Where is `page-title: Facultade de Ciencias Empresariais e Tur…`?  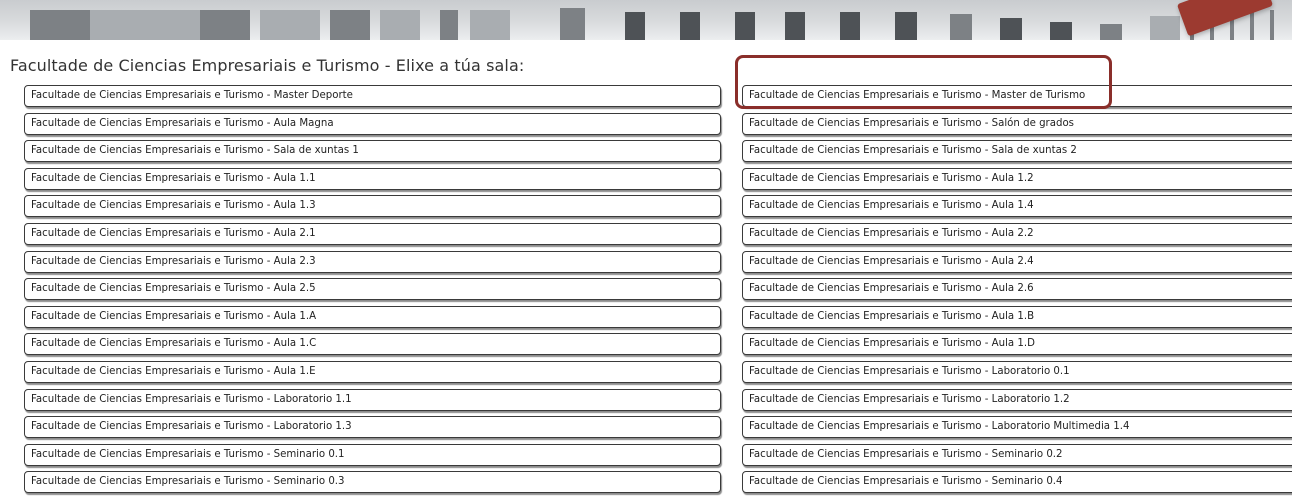
page-title: Facultade de Ciencias Empresariais e Tur… is located at coordinates (267, 65).